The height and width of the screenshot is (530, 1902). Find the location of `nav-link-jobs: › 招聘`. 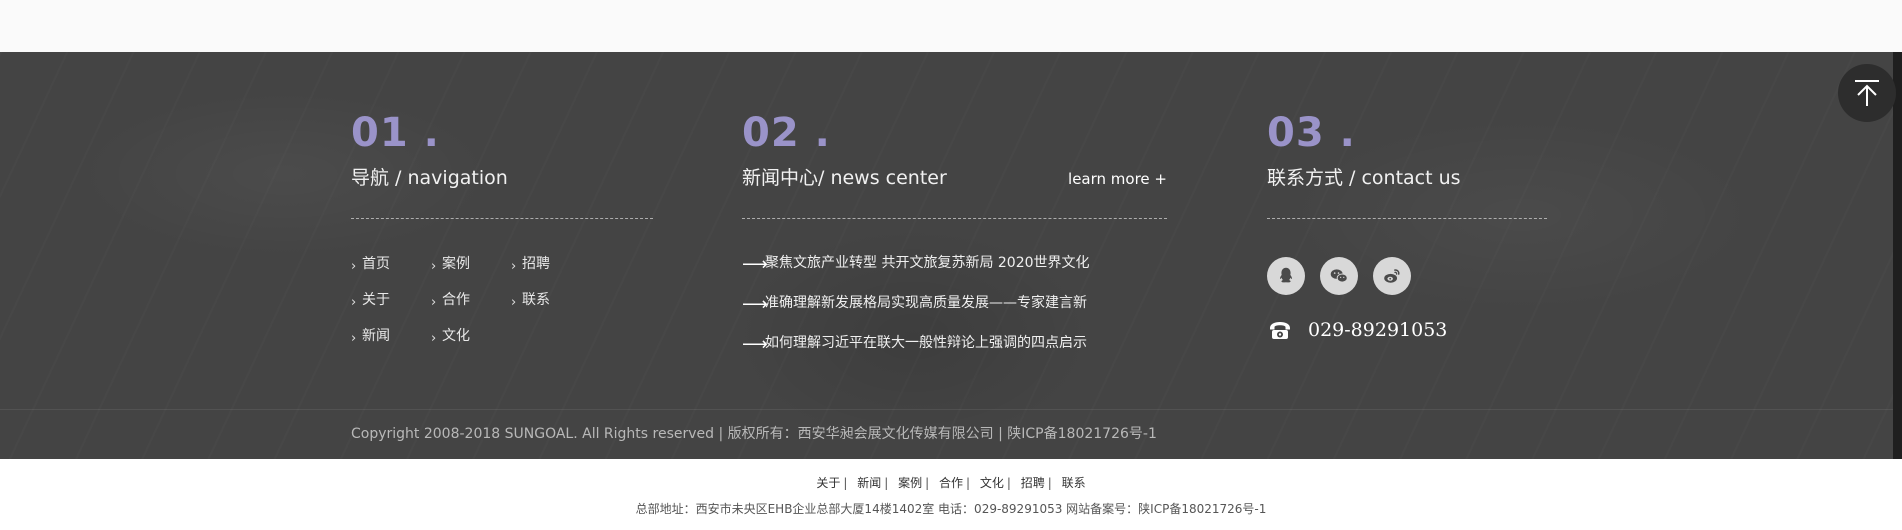

nav-link-jobs: › 招聘 is located at coordinates (551, 264).